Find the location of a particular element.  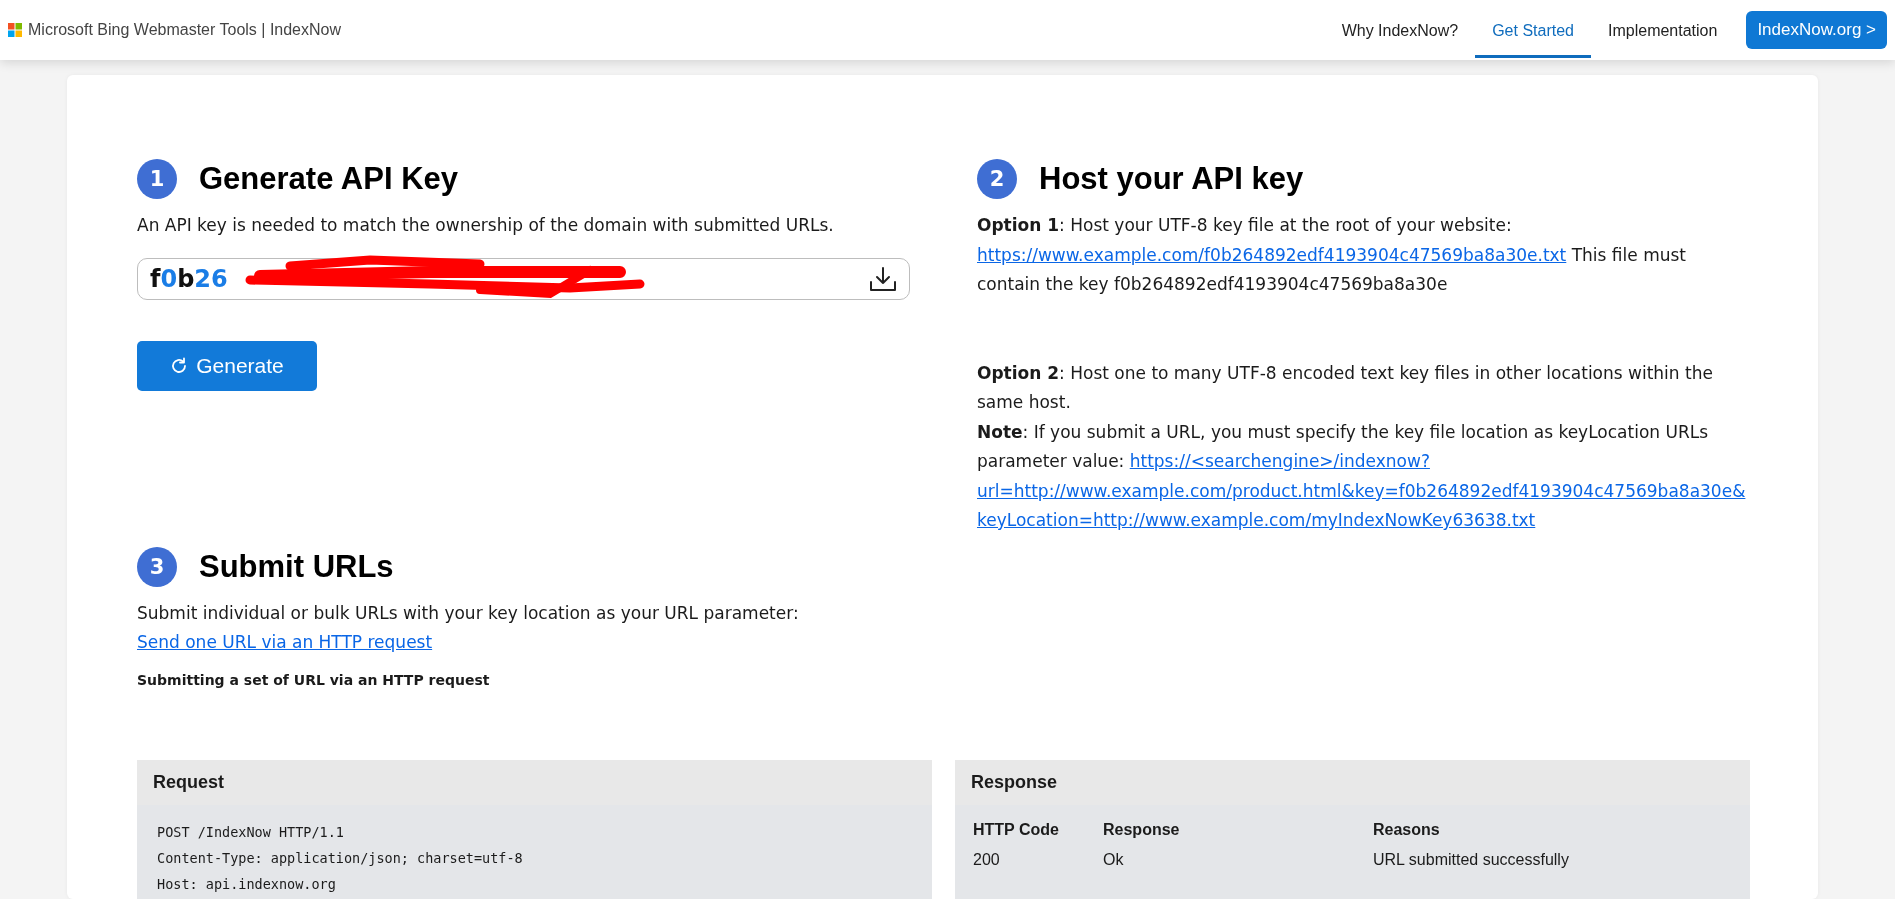

paragraph: Submit individual or bulk URLs with your key location as your URL parameter: Send one URL via an HTTP request is located at coordinates (468, 627).